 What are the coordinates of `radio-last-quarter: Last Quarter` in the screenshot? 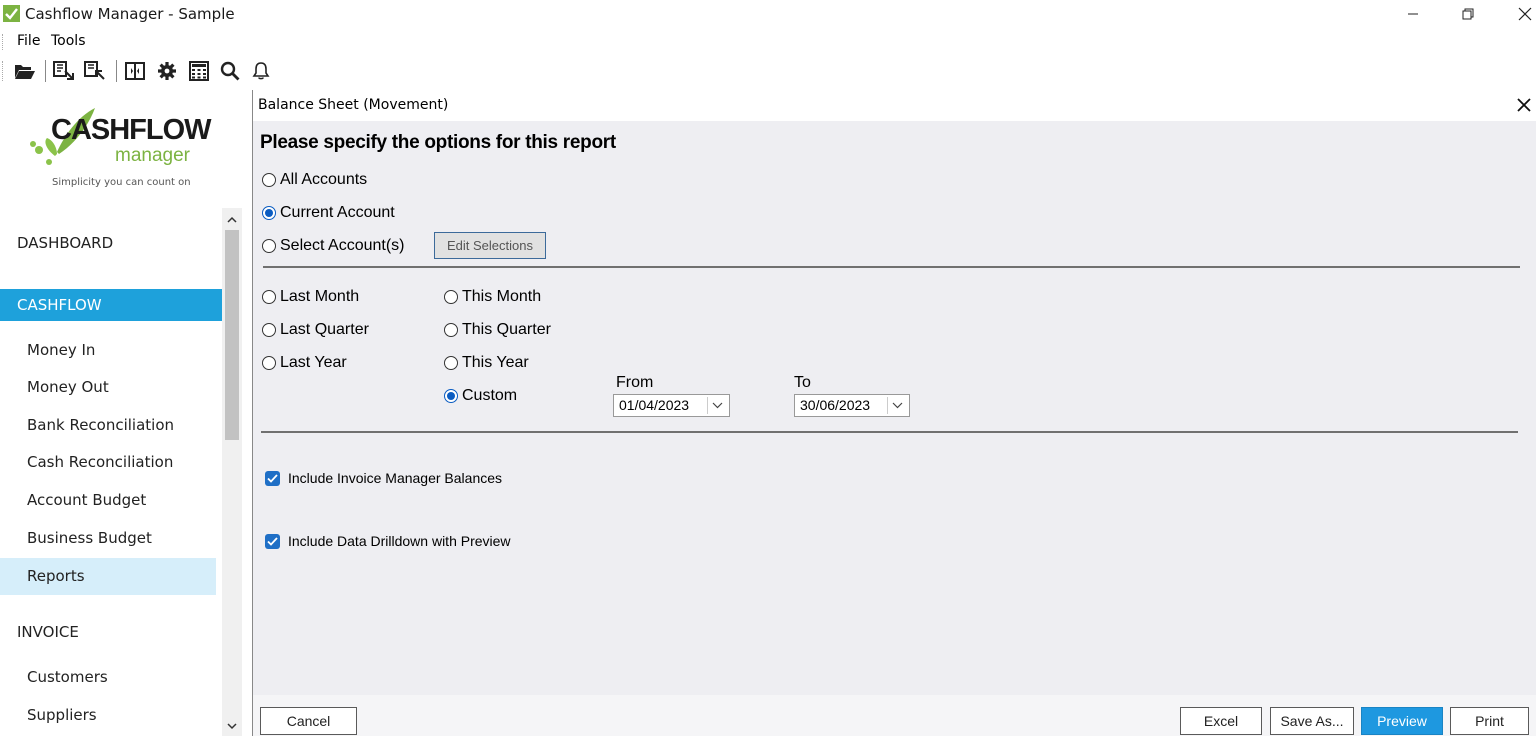 It's located at (315, 330).